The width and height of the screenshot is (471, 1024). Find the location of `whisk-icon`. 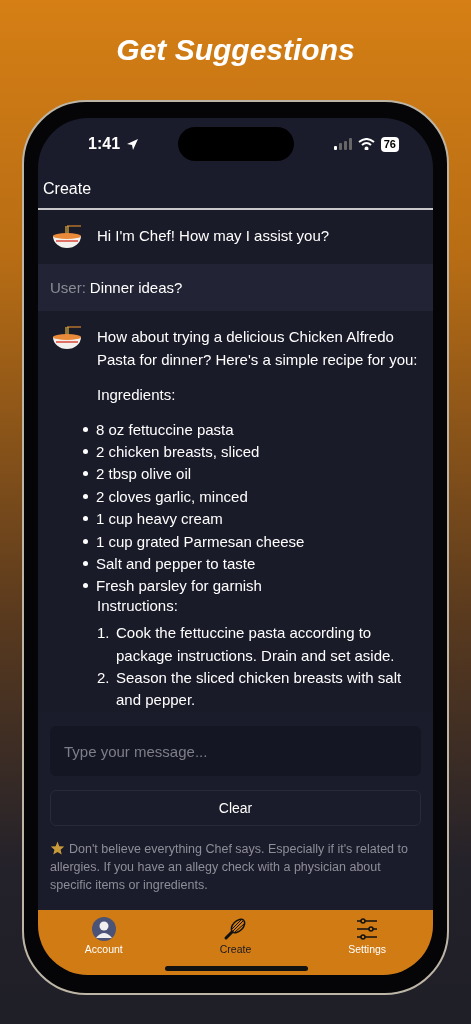

whisk-icon is located at coordinates (235, 929).